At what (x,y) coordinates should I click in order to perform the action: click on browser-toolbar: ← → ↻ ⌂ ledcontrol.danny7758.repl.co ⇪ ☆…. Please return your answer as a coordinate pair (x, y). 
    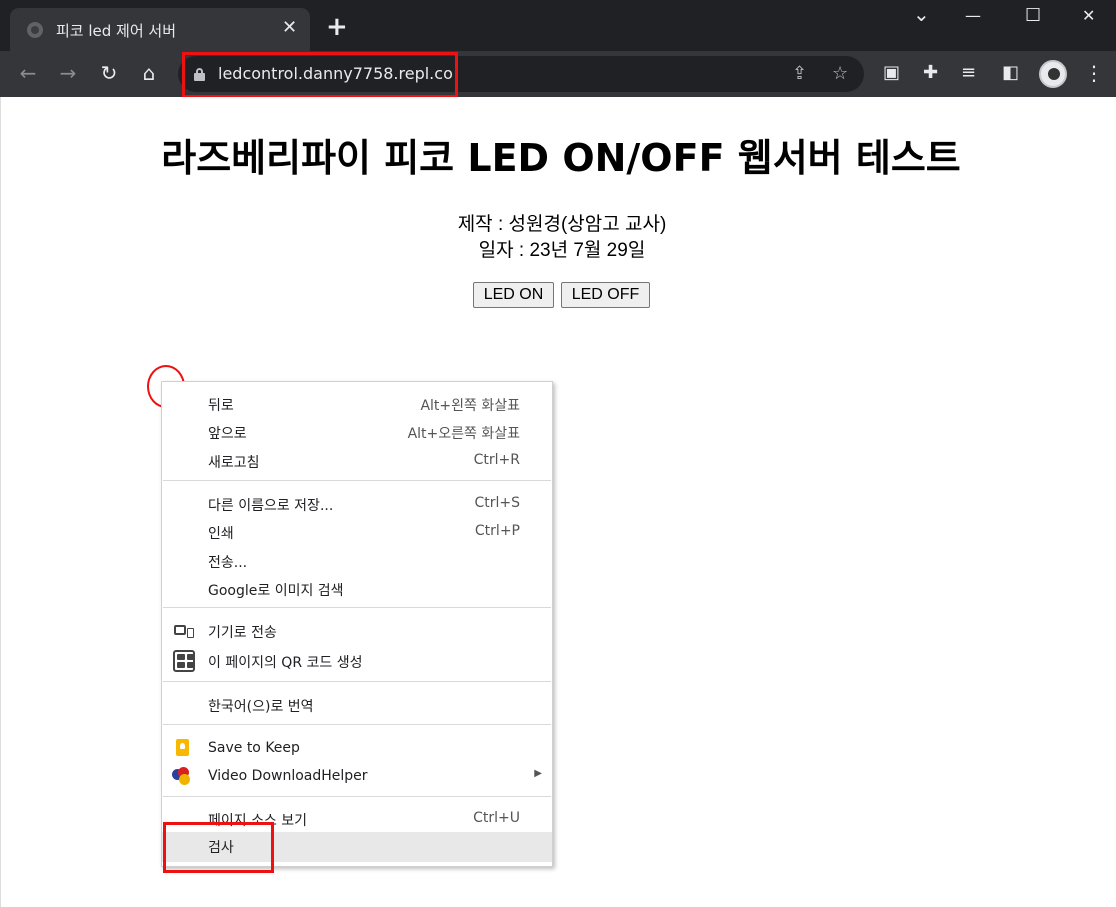
    Looking at the image, I should click on (558, 74).